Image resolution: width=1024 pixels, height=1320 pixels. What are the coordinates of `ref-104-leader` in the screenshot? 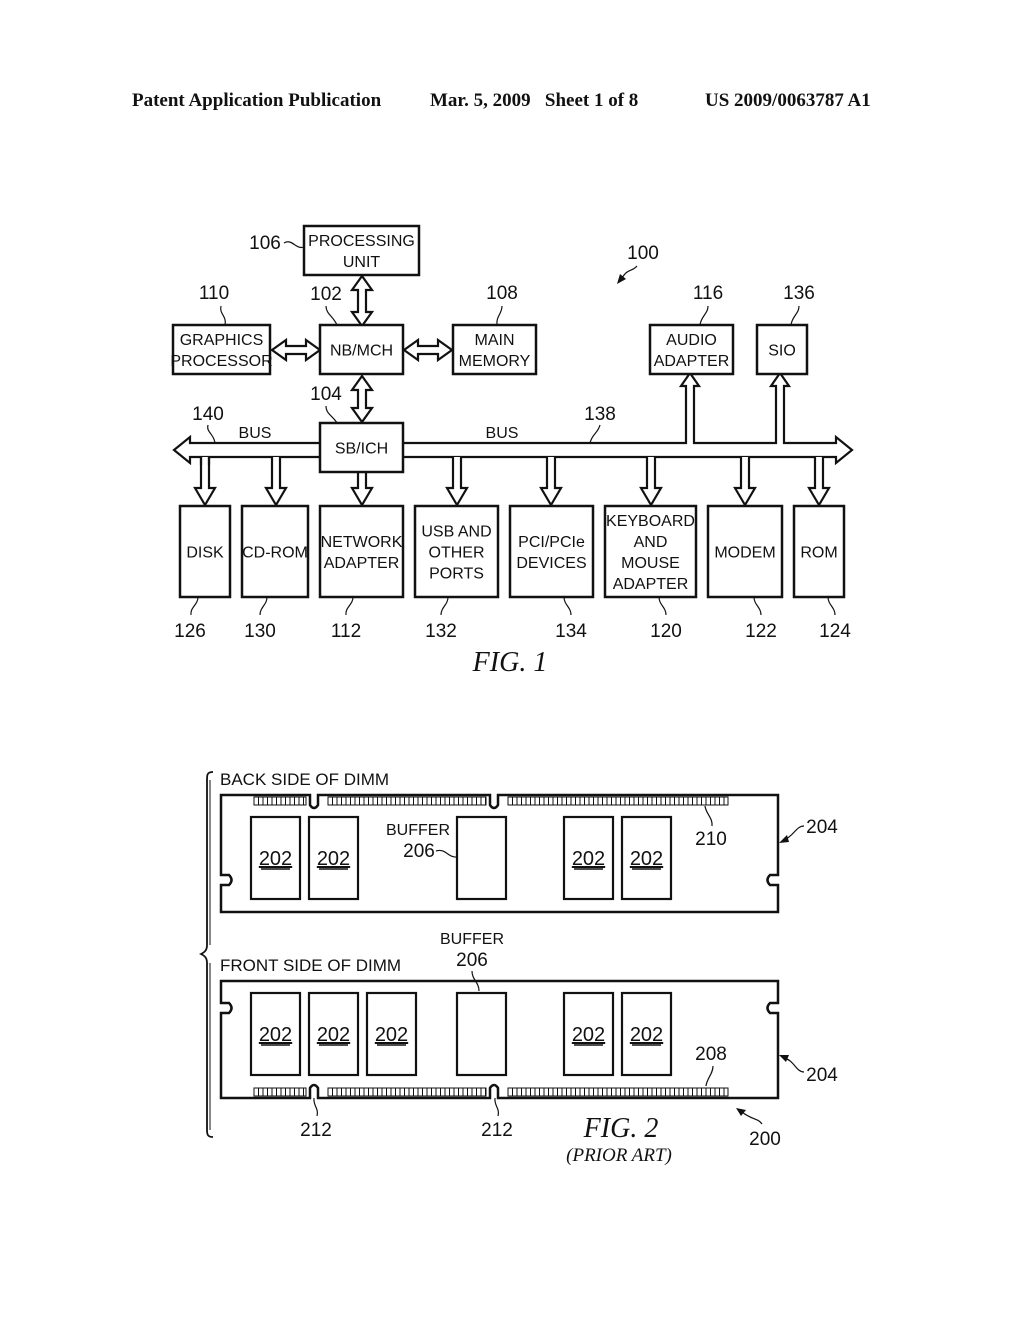 It's located at (331, 414).